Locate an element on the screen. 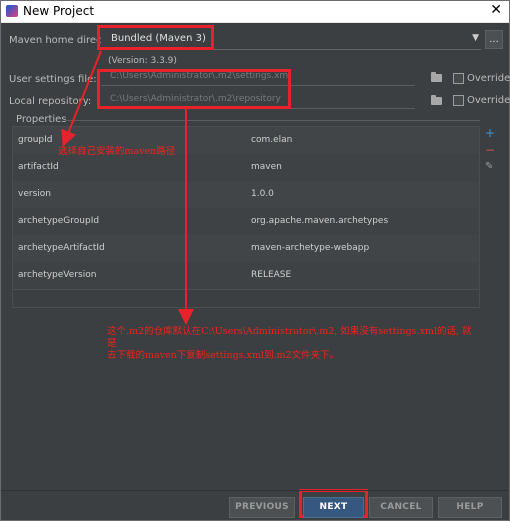  annotation-m2-line3: 去下载的maven下复制settings.xml到.m2文件夹下。 is located at coordinates (223, 355).